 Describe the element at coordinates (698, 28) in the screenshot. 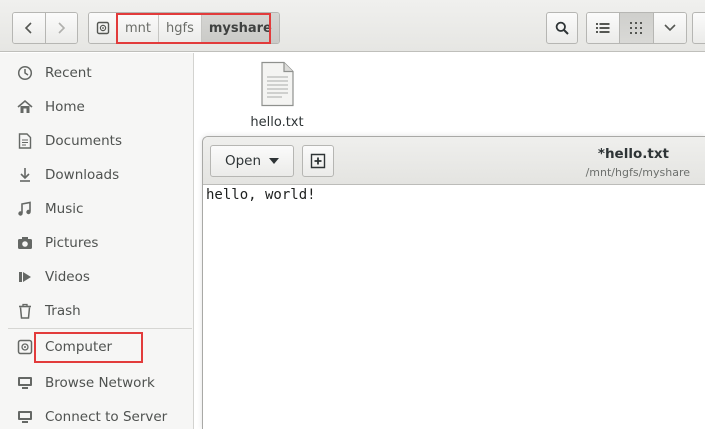

I see `menu-button` at that location.